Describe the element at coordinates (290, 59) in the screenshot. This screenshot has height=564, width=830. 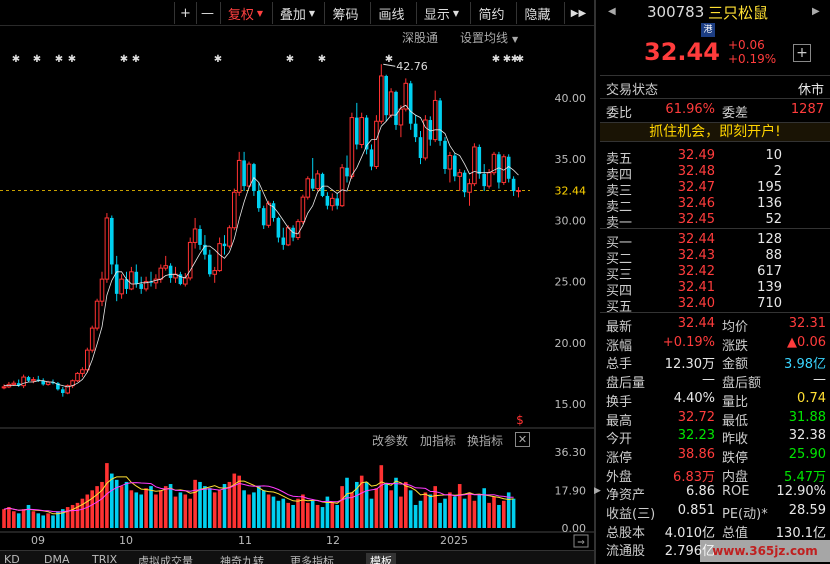
I see `event-star-icon: ✱` at that location.